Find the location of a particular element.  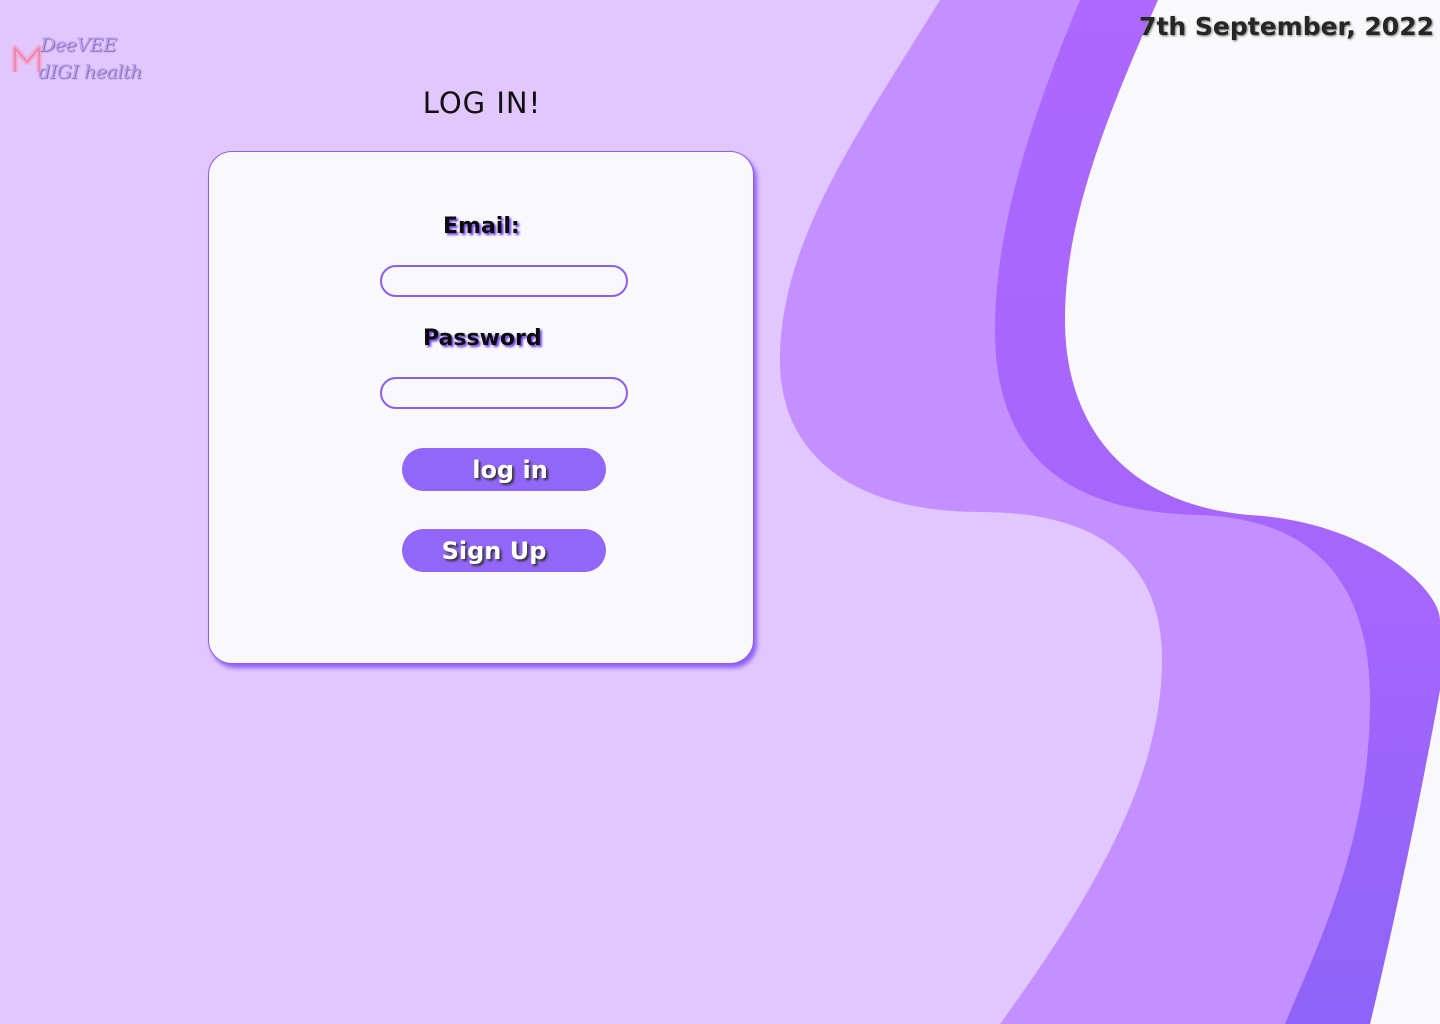

login-button: log in is located at coordinates (504, 469).